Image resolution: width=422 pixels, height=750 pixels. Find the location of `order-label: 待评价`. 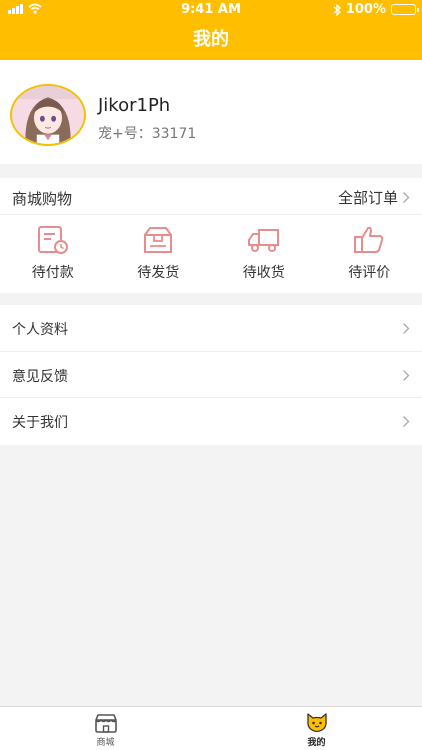

order-label: 待评价 is located at coordinates (369, 273).